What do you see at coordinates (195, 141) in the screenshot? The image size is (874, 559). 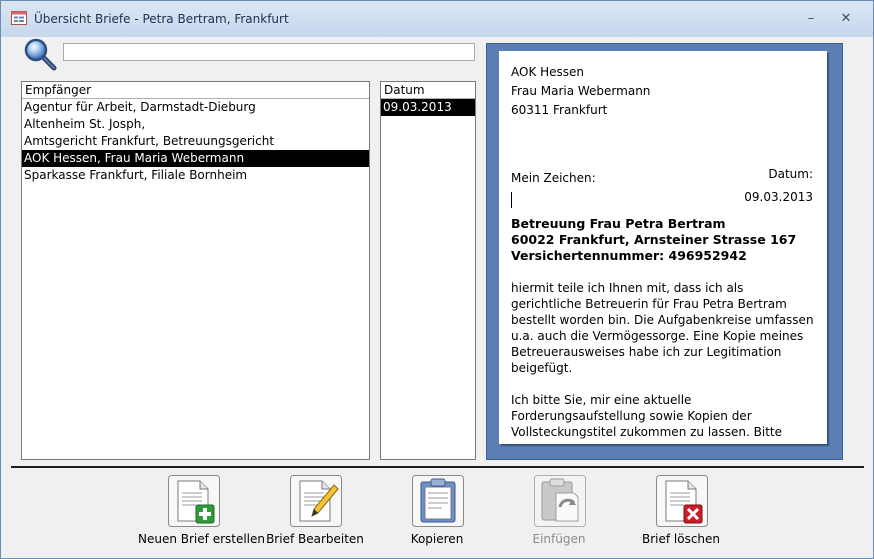 I see `list-item: Amtsgericht Frankfurt, Betreuungsgericht` at bounding box center [195, 141].